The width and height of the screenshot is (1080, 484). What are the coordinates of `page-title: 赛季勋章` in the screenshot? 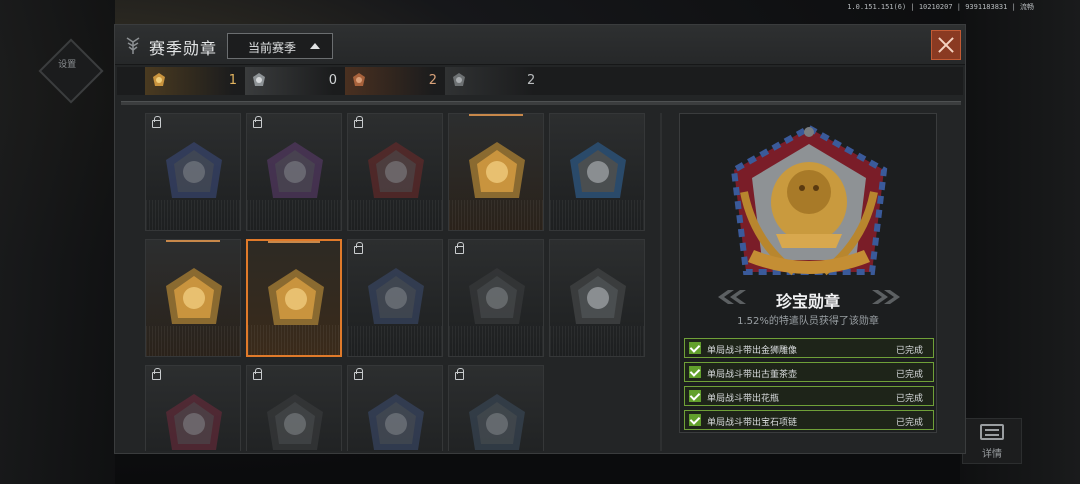 It's located at (183, 48).